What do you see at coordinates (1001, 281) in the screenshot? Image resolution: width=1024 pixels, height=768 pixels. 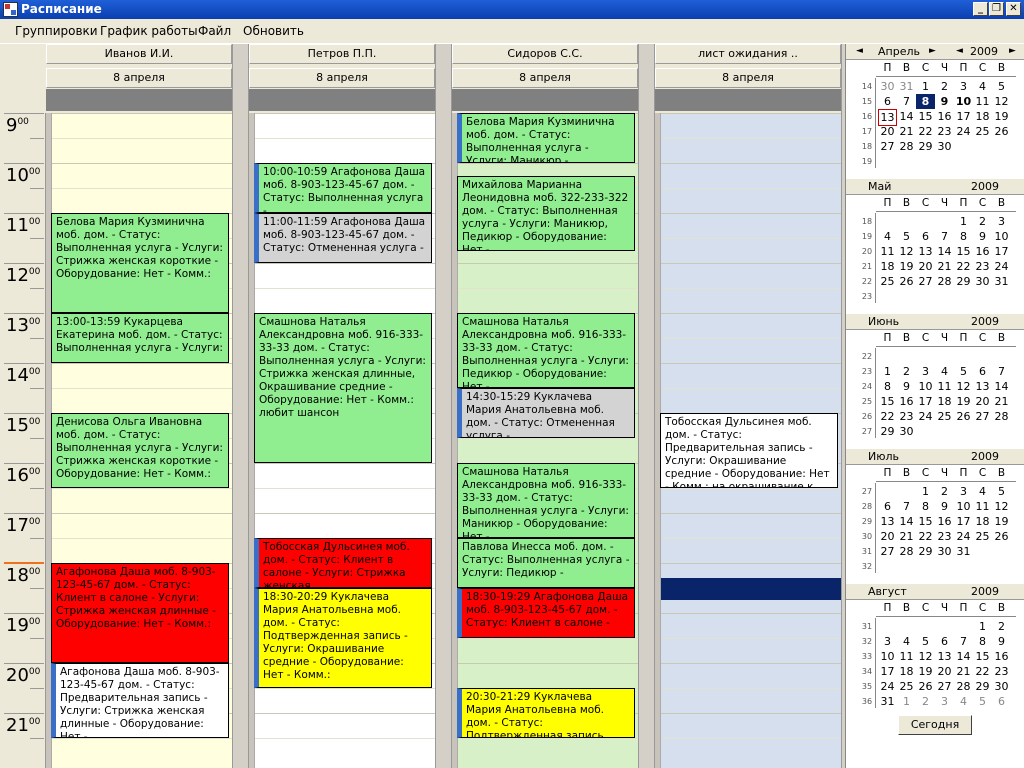 I see `calendar-day: 31` at bounding box center [1001, 281].